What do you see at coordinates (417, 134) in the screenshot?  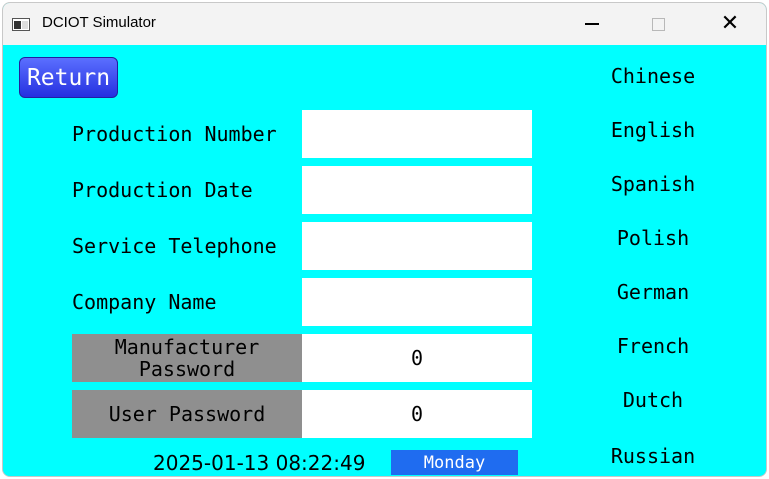 I see `production-number-field` at bounding box center [417, 134].